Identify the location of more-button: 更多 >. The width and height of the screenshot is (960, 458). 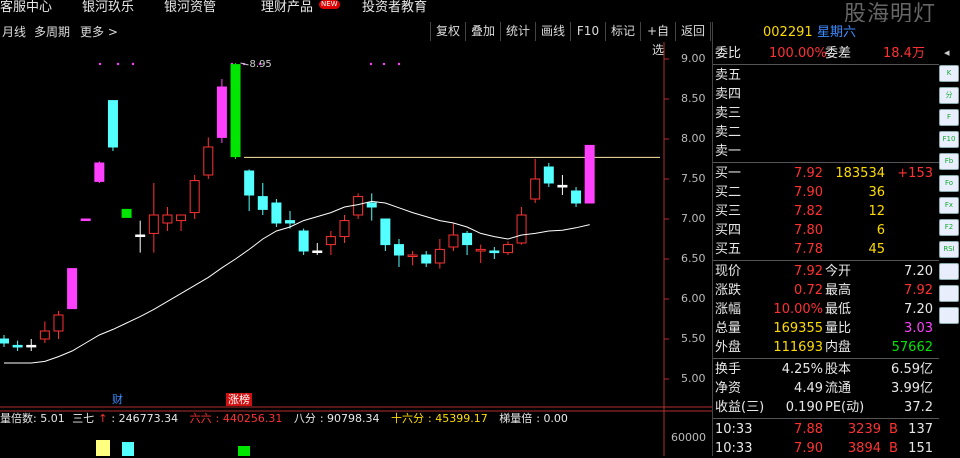
(99, 32).